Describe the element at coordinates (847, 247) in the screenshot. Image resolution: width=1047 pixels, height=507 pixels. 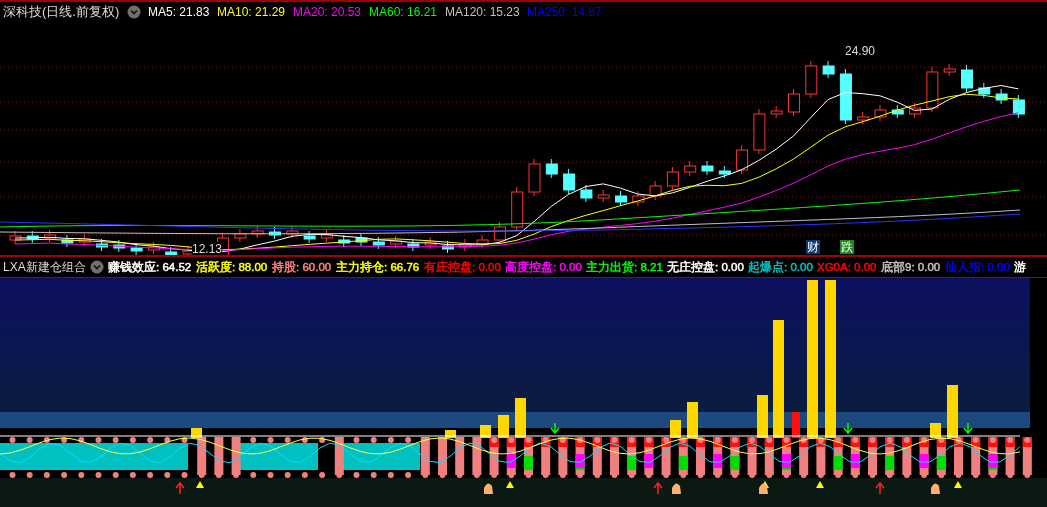
I see `event-badge: 跌` at that location.